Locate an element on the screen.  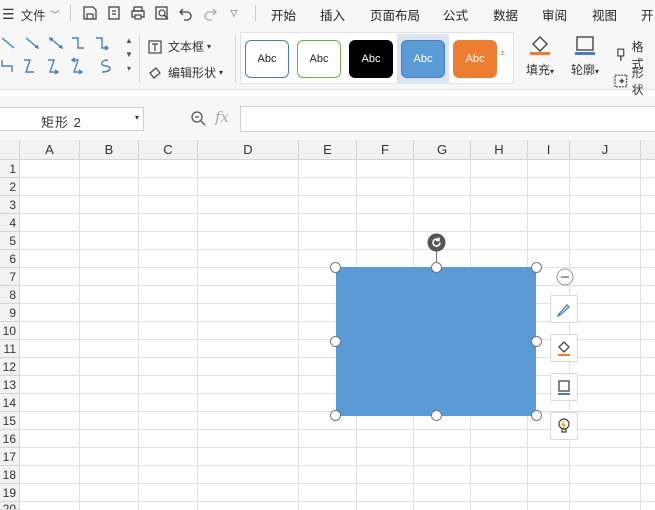
style-outline-green: Abc is located at coordinates (319, 59).